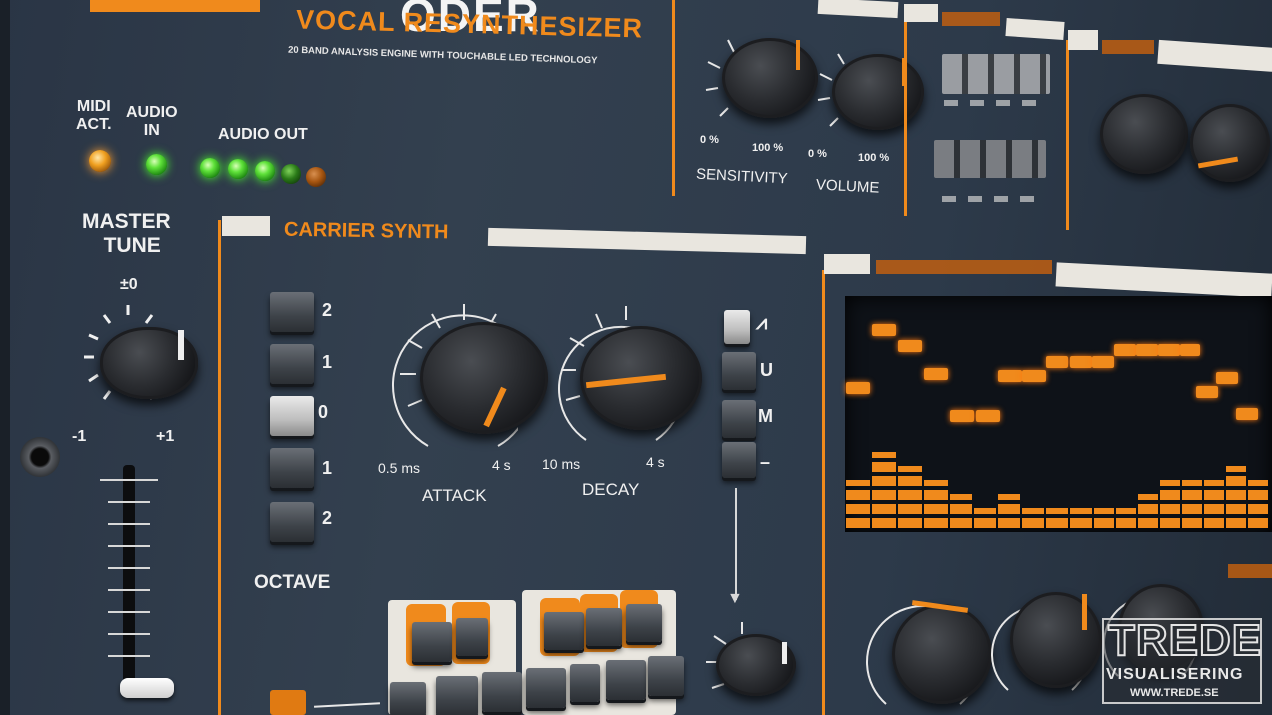 The height and width of the screenshot is (715, 1272). What do you see at coordinates (1174, 693) in the screenshot?
I see `watermark-url: WWW.TREDE.SE` at bounding box center [1174, 693].